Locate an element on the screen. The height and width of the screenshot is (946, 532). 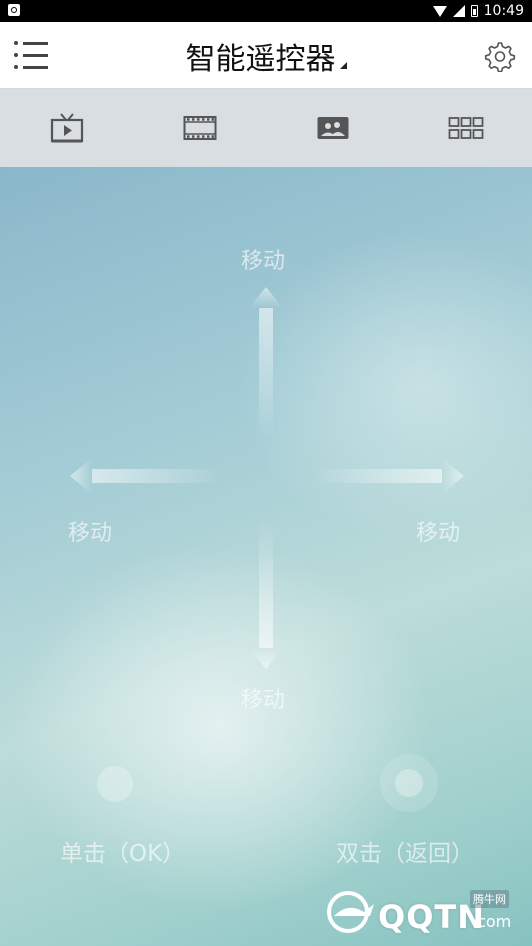
page-title: 智能遥控器 is located at coordinates (266, 56).